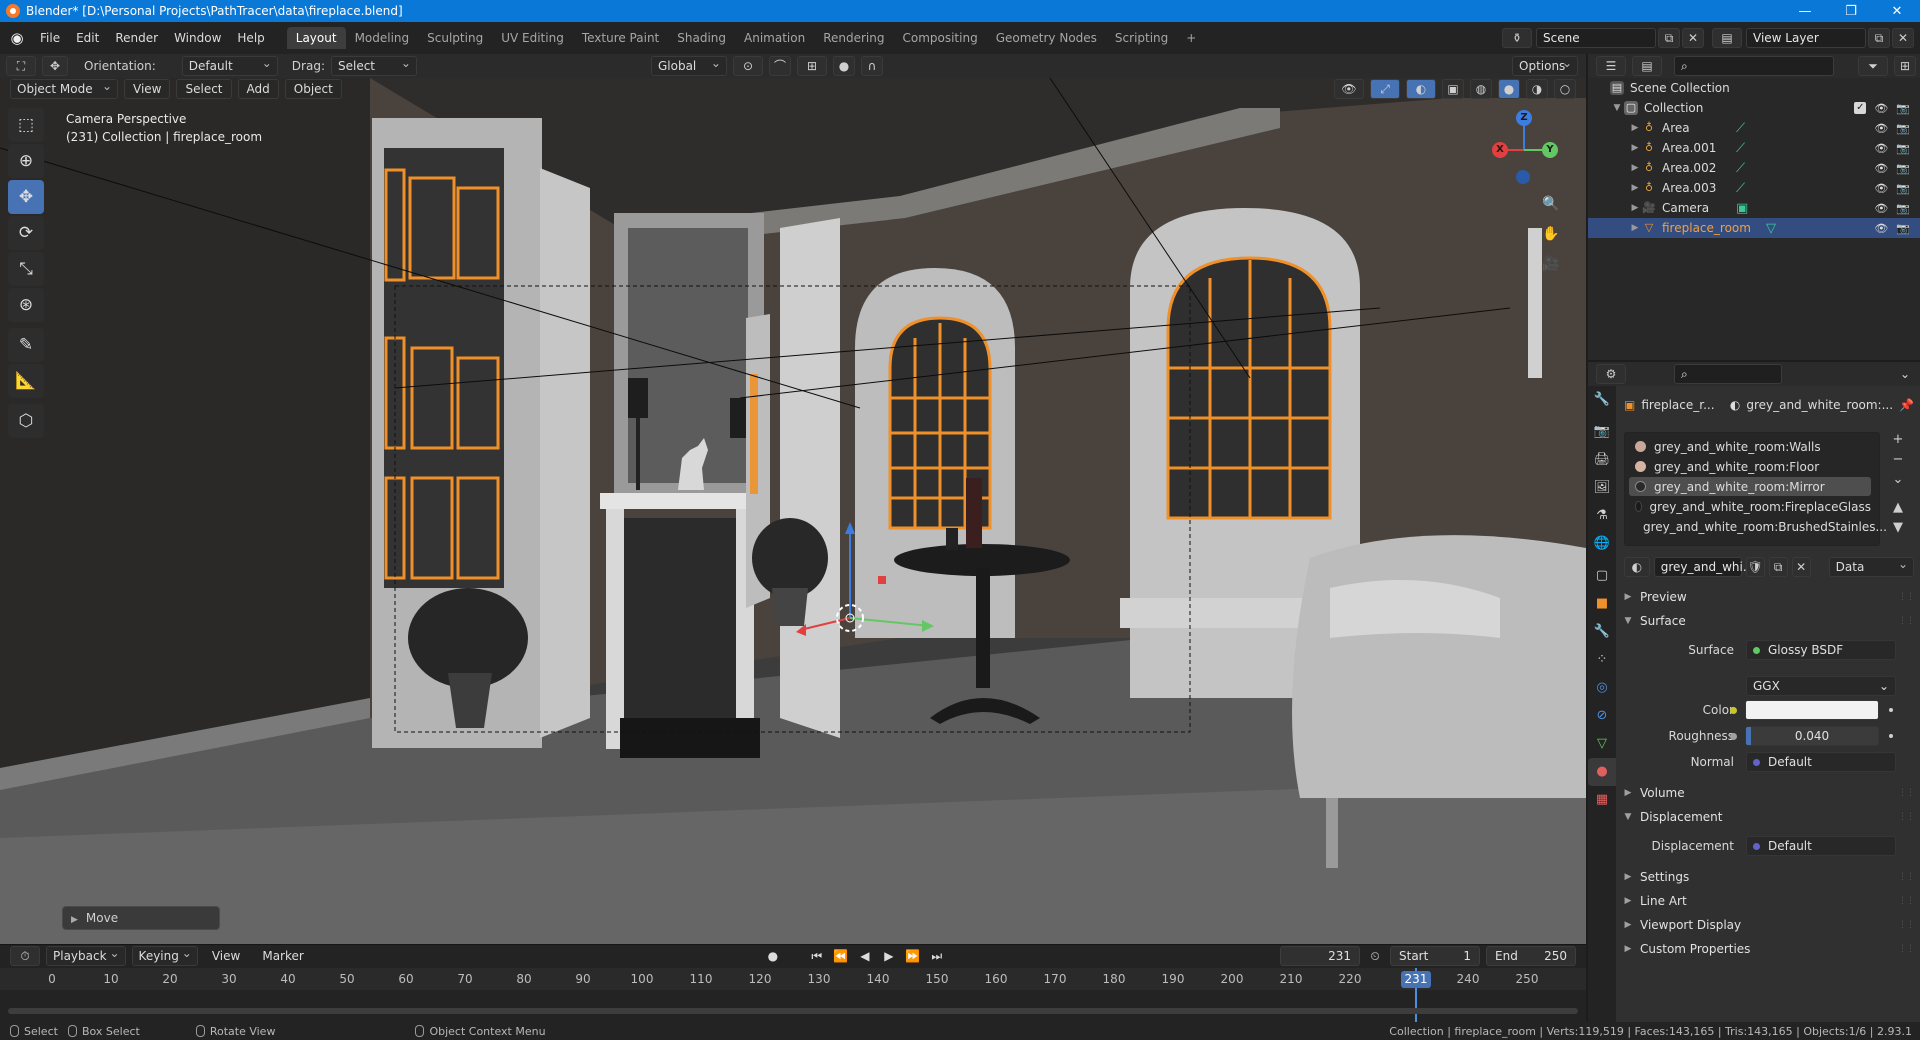  What do you see at coordinates (1191, 38) in the screenshot?
I see `add-workspace-button: +` at bounding box center [1191, 38].